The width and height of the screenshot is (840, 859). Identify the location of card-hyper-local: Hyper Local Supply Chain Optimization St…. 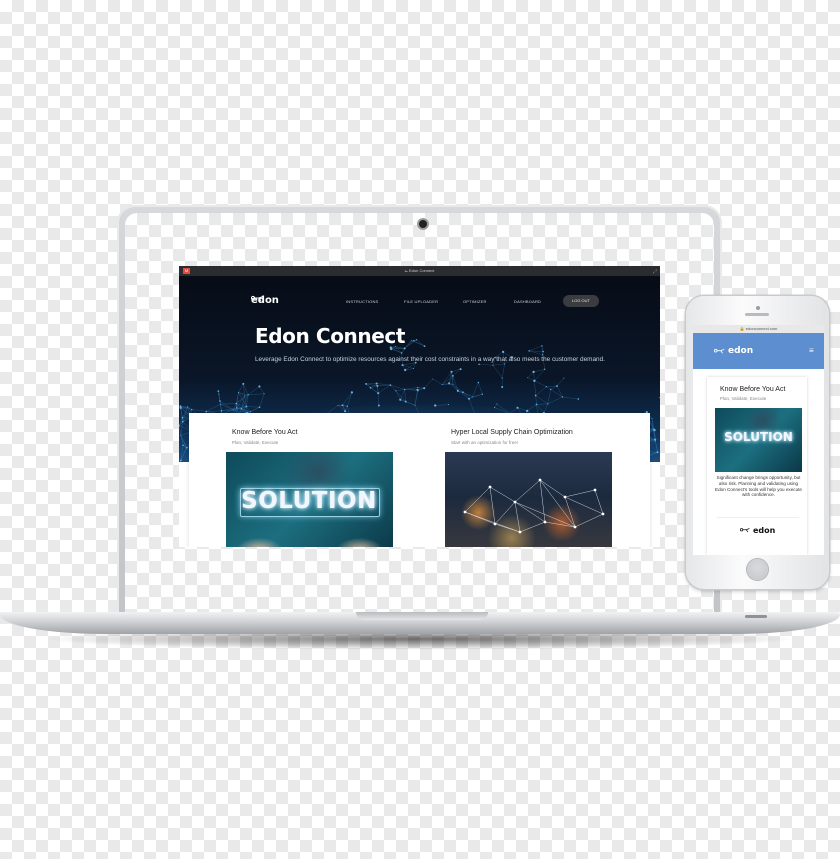
(535, 480).